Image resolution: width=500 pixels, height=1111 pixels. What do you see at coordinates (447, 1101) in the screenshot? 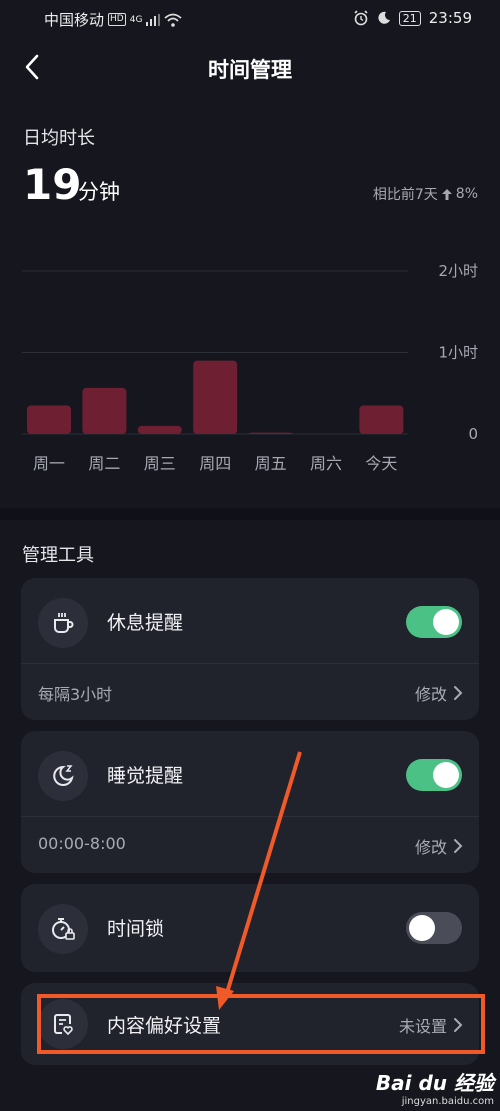
I see `watermark-url: jingyan.baidu.com` at bounding box center [447, 1101].